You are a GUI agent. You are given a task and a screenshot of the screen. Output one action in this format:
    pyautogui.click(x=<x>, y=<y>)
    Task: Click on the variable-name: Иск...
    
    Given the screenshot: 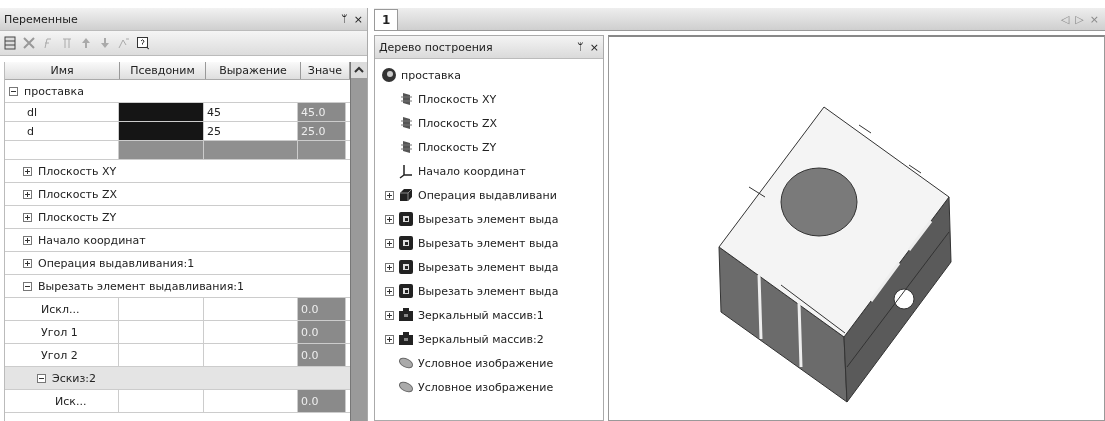 What is the action you would take?
    pyautogui.click(x=62, y=401)
    